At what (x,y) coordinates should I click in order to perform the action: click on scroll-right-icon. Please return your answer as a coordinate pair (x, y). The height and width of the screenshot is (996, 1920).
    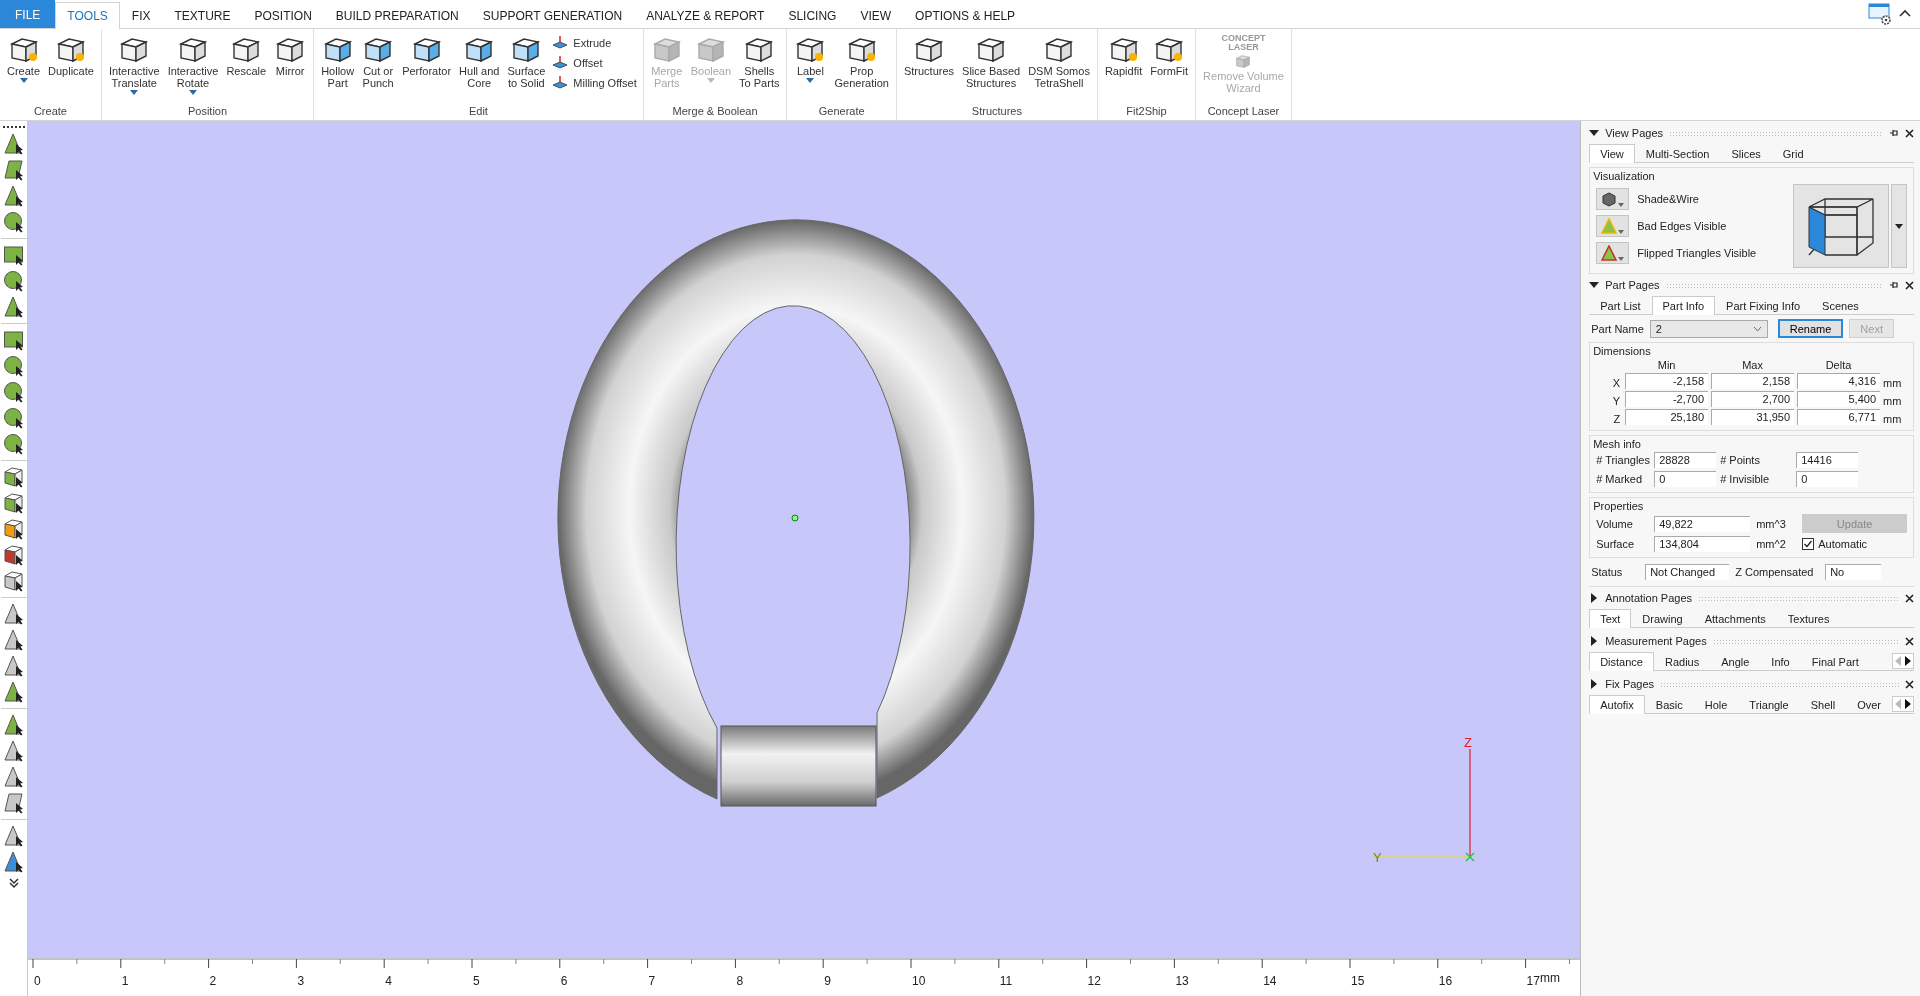
    Looking at the image, I should click on (1908, 704).